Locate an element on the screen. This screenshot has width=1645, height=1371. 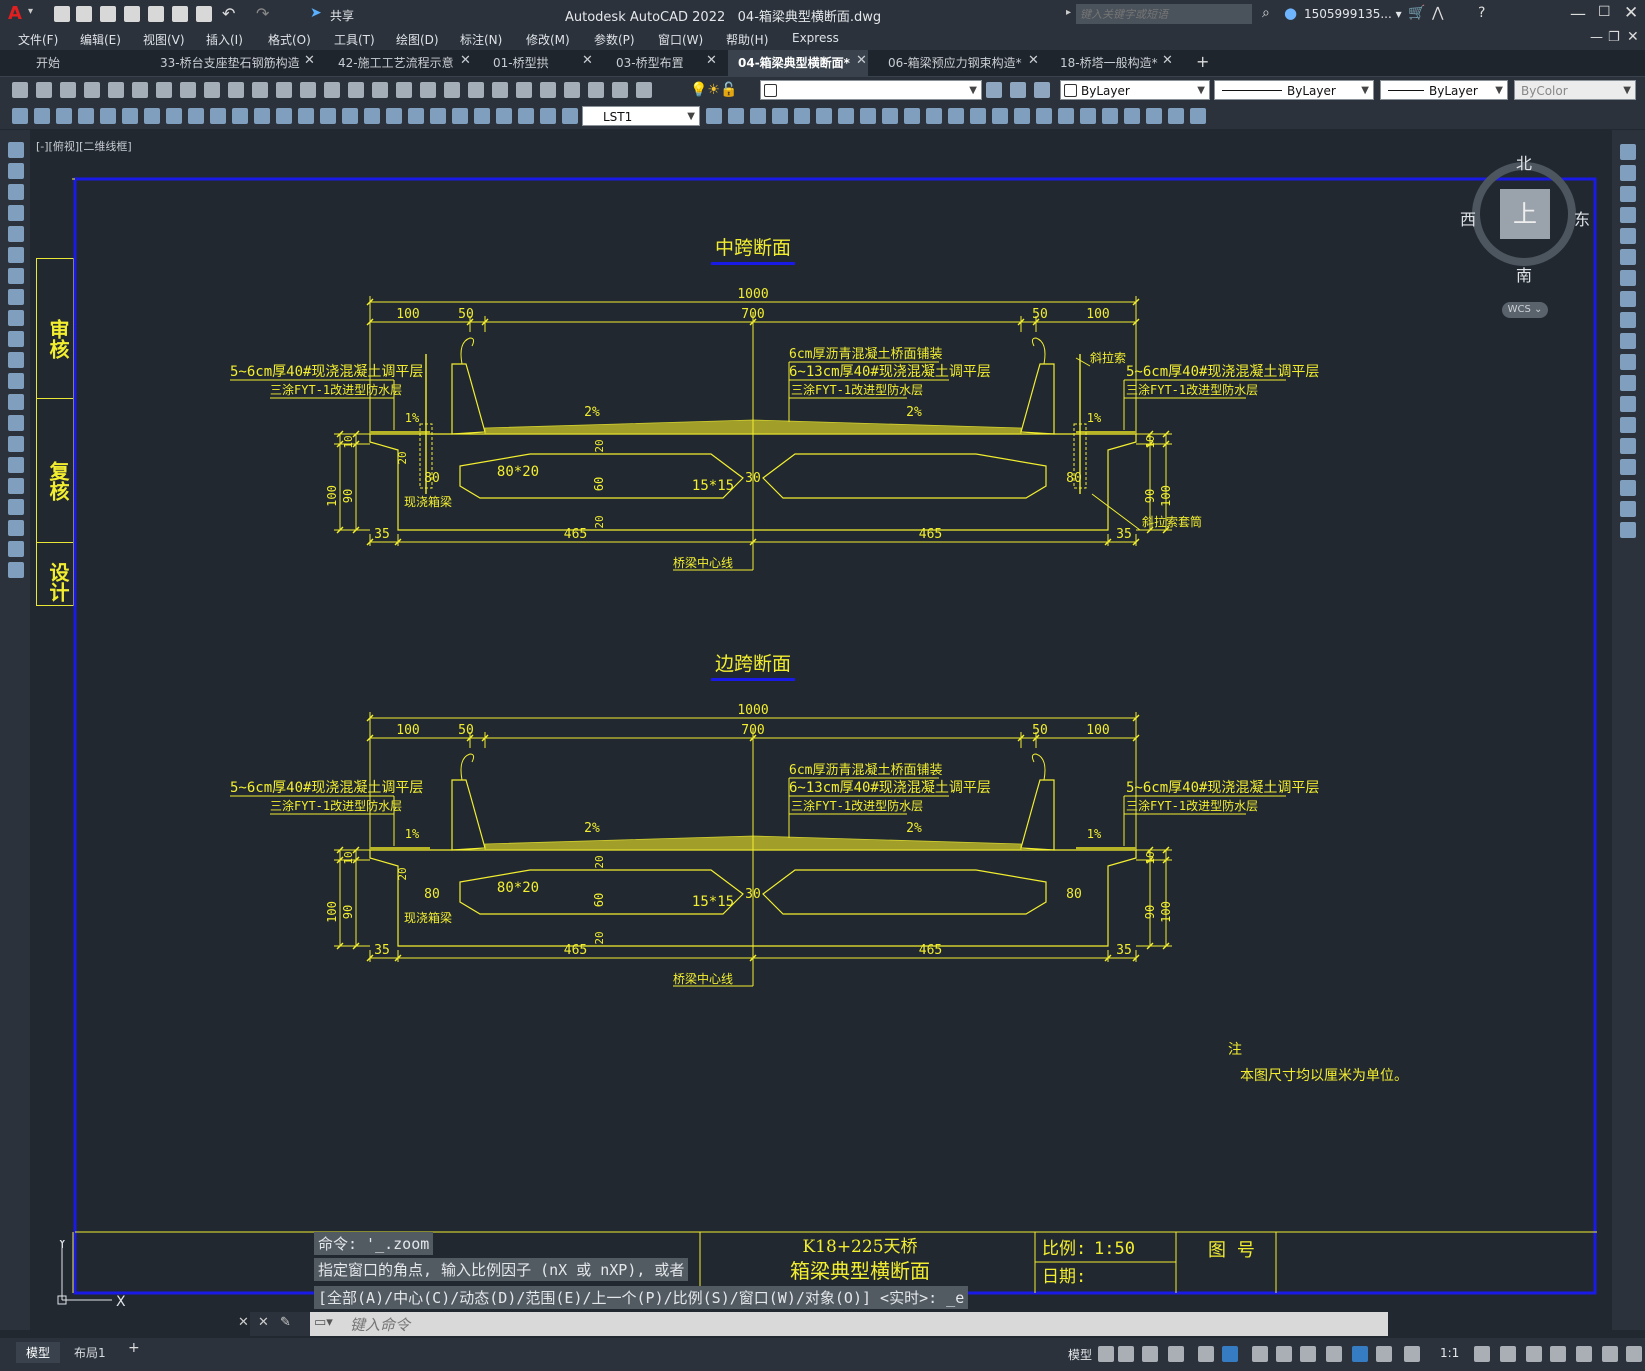
dimension-tool-33-icon is located at coordinates (846, 116).